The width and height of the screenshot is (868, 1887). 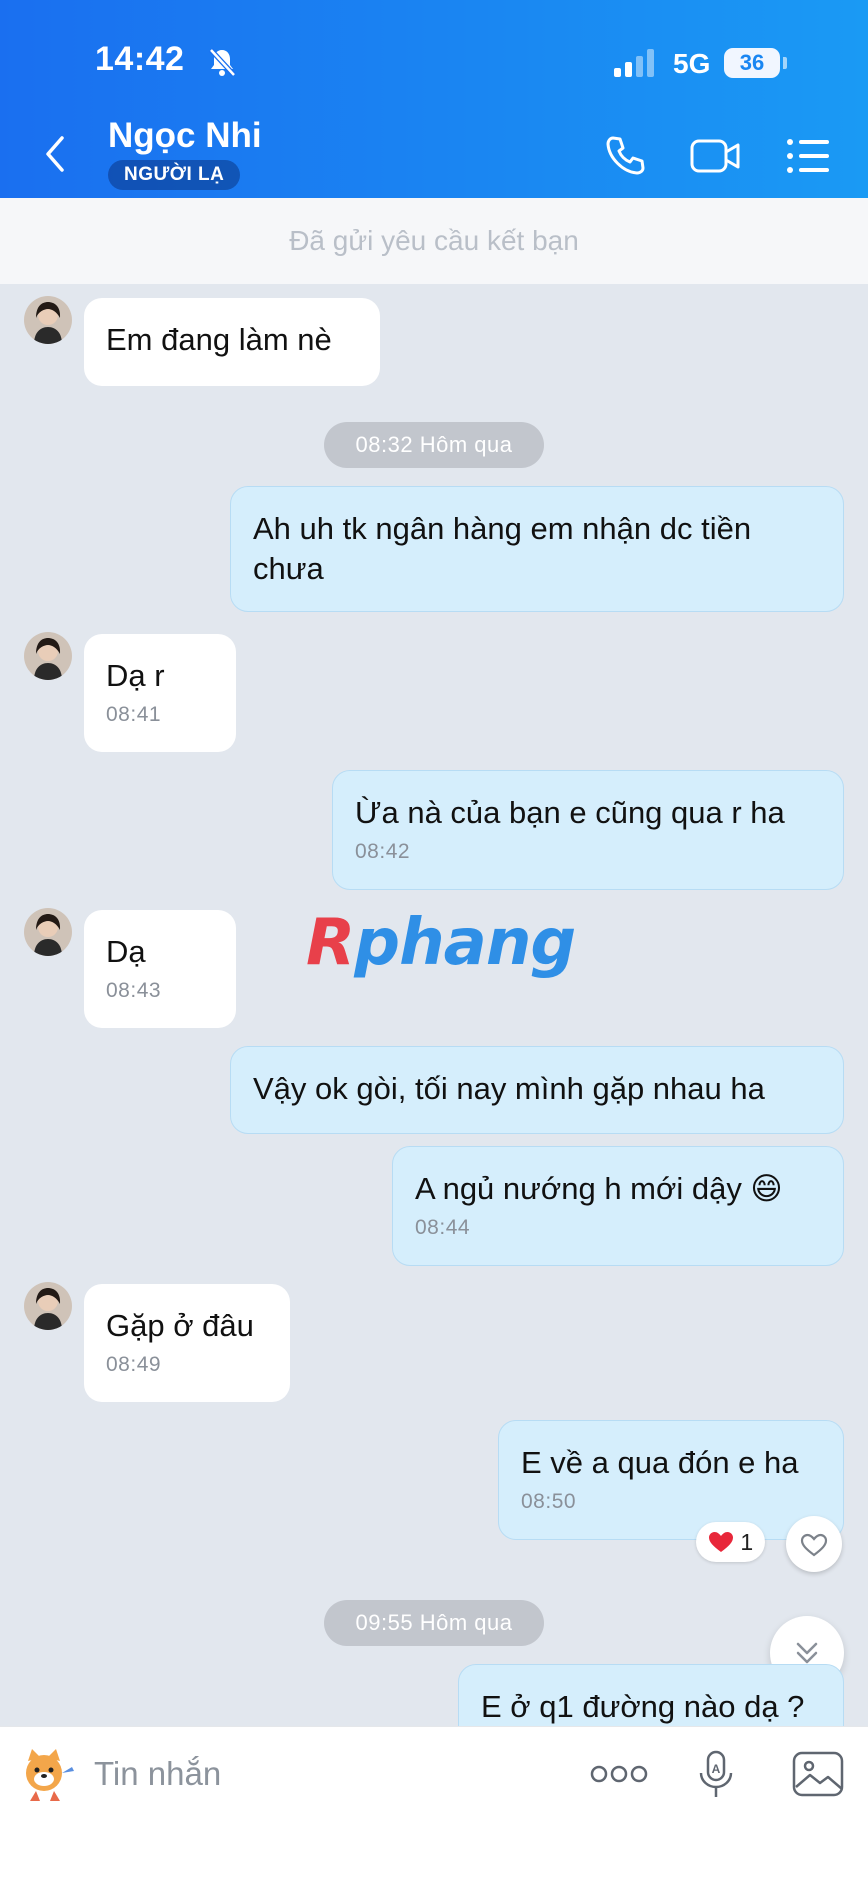 What do you see at coordinates (157, 1774) in the screenshot?
I see `message-input: Tin nhắn` at bounding box center [157, 1774].